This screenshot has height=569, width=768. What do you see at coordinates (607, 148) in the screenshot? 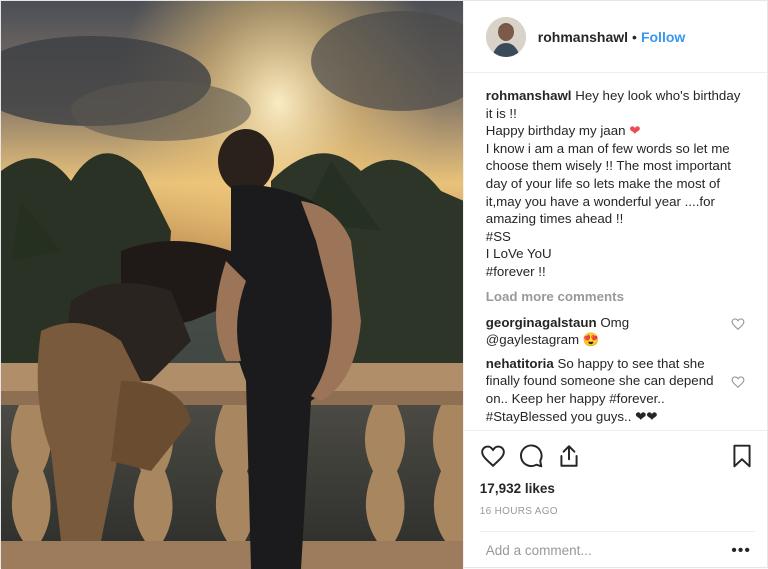
I see `caption-line: I know i am a man of few words so let me` at bounding box center [607, 148].